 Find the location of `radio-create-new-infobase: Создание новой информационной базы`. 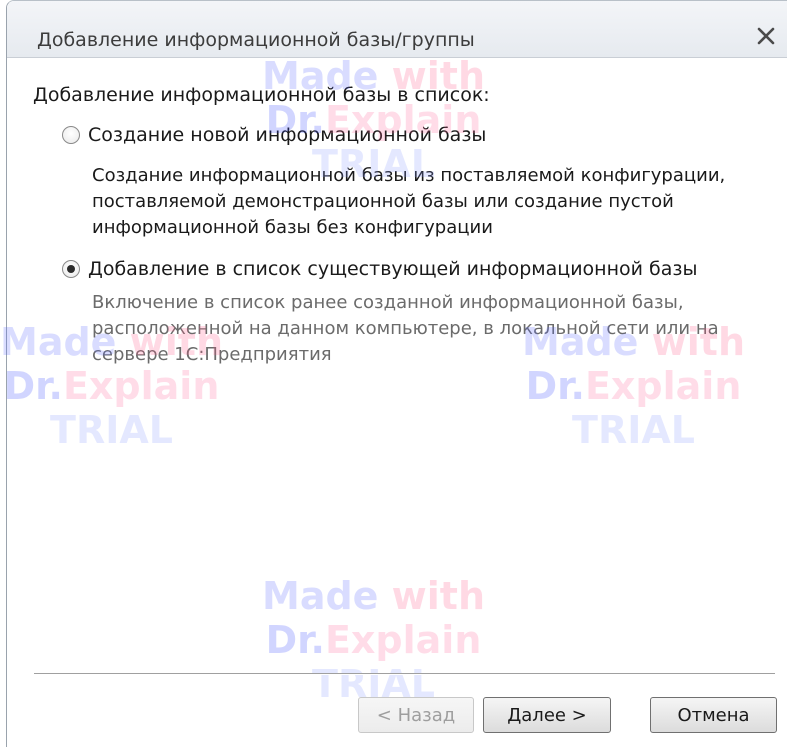

radio-create-new-infobase: Создание новой информационной базы is located at coordinates (274, 135).